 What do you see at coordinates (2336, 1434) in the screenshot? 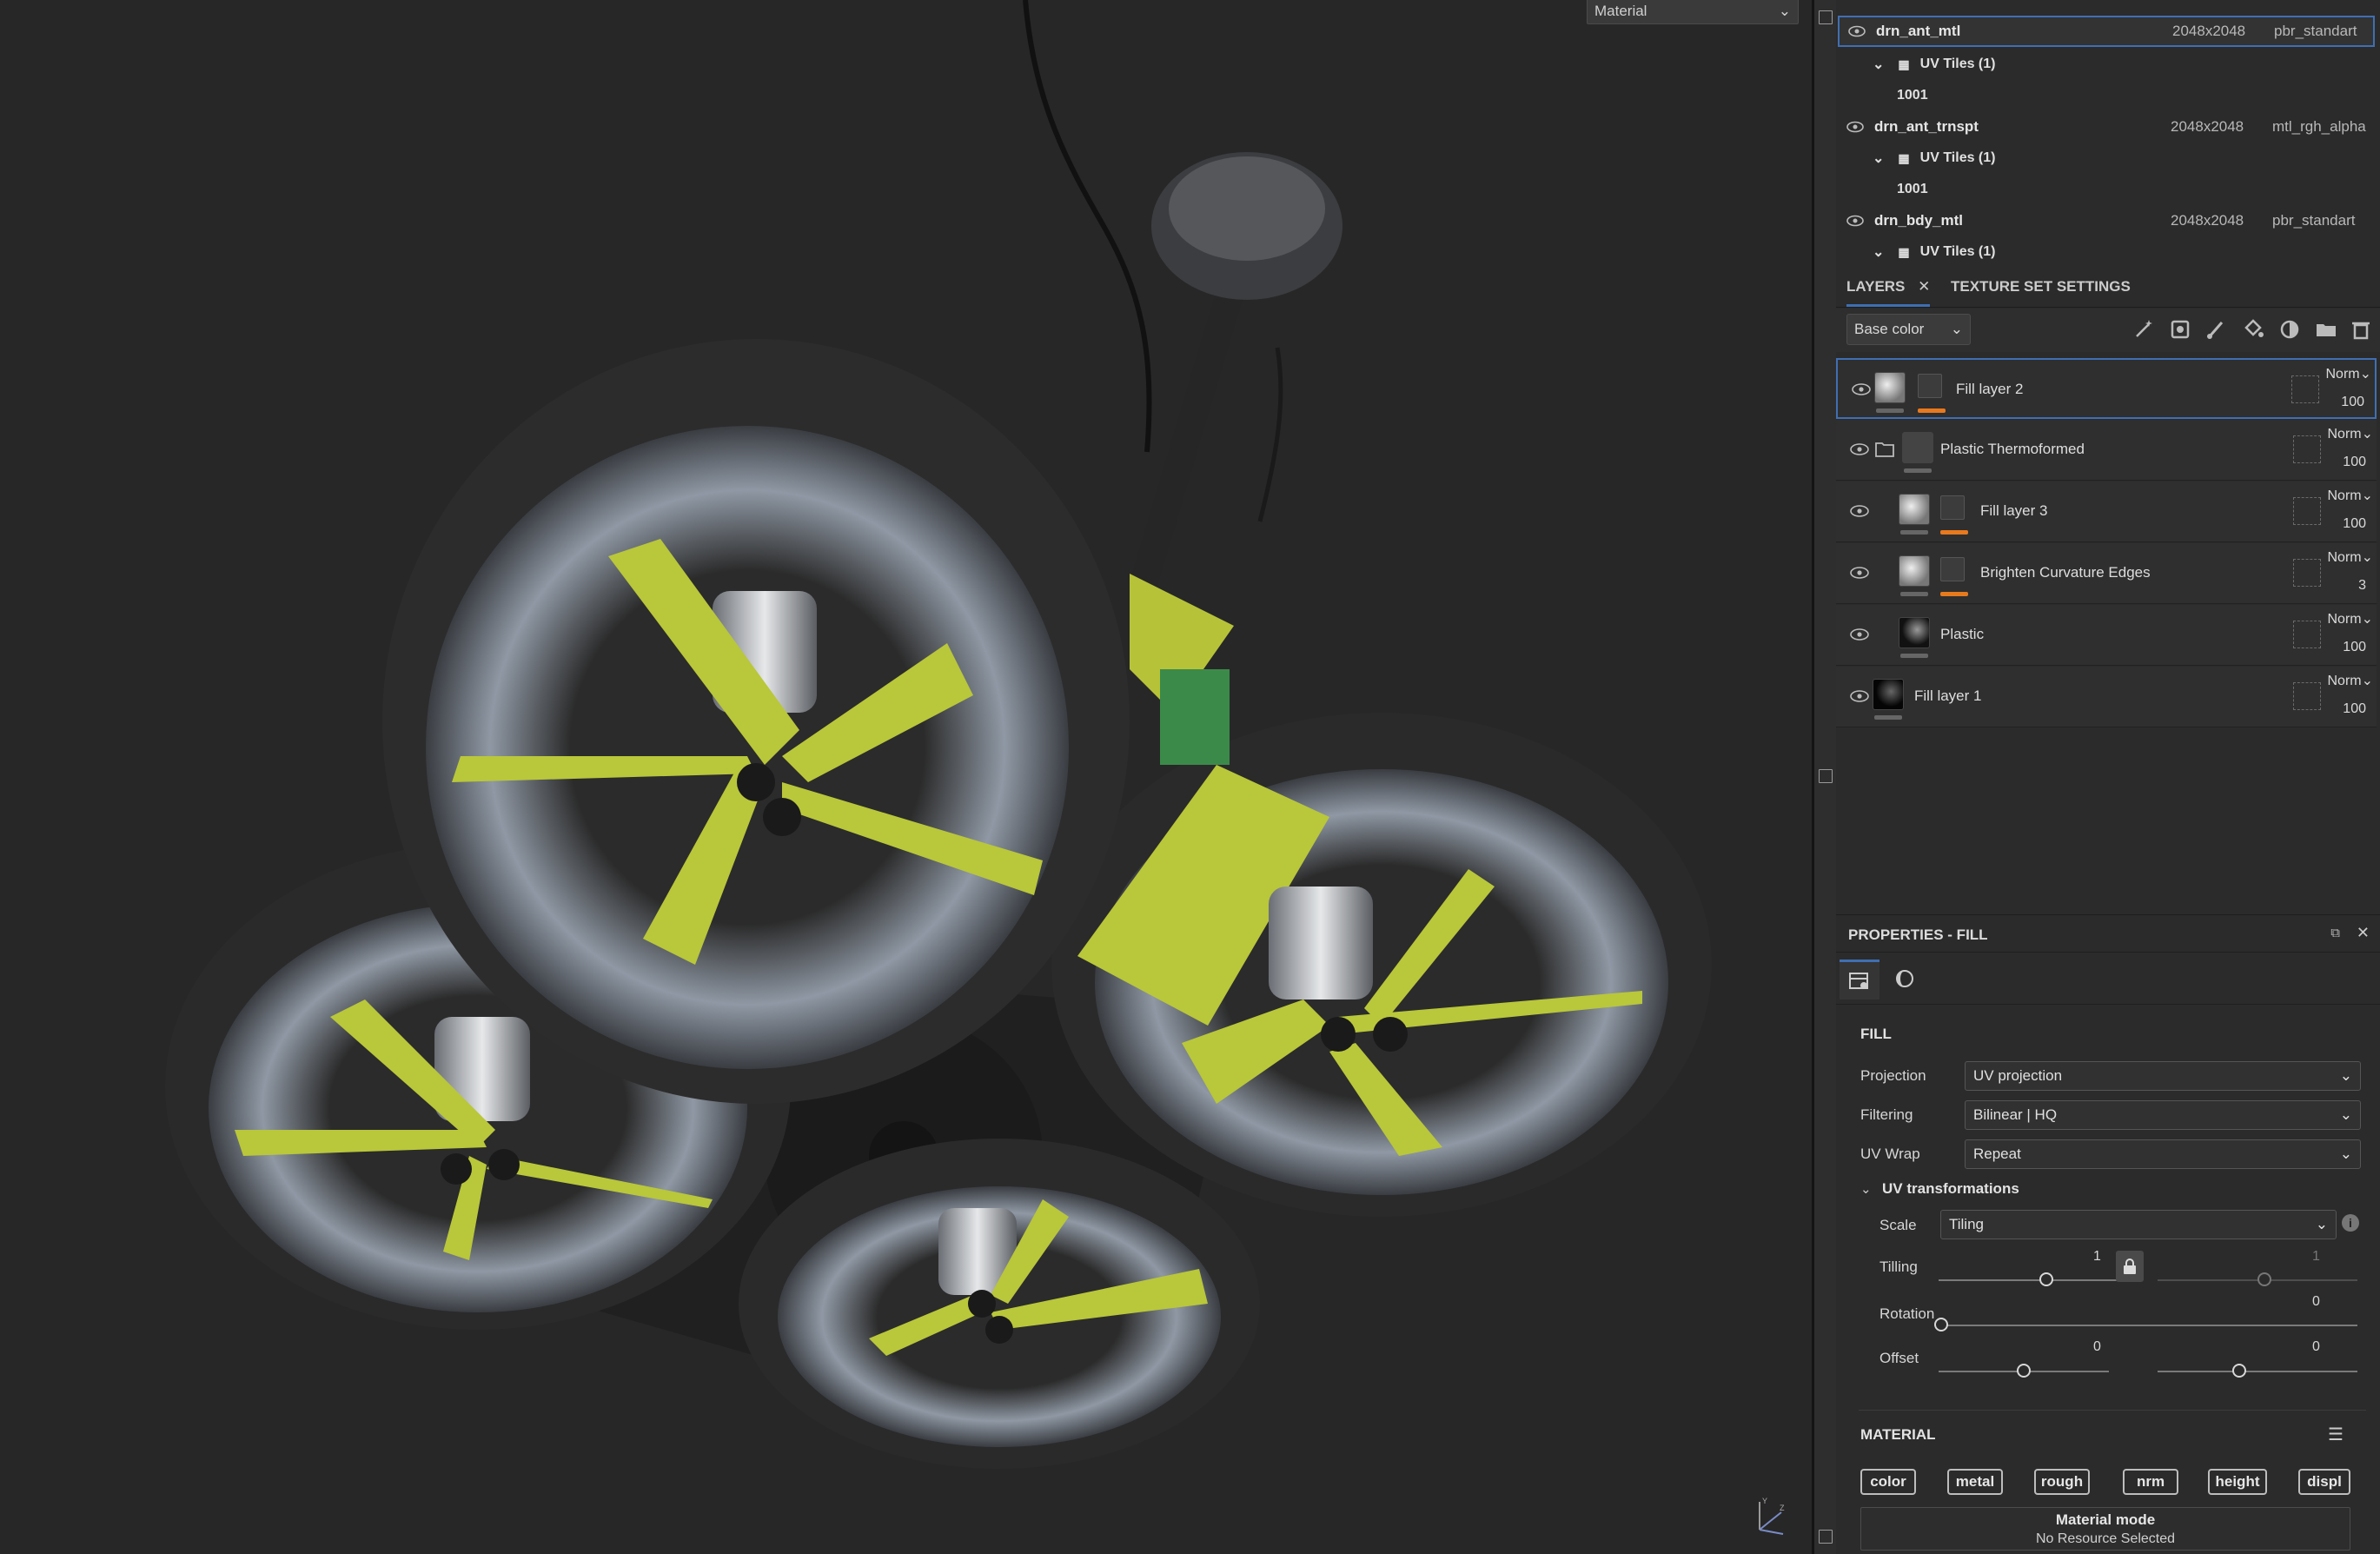
I see `menu-icon: ☰` at bounding box center [2336, 1434].